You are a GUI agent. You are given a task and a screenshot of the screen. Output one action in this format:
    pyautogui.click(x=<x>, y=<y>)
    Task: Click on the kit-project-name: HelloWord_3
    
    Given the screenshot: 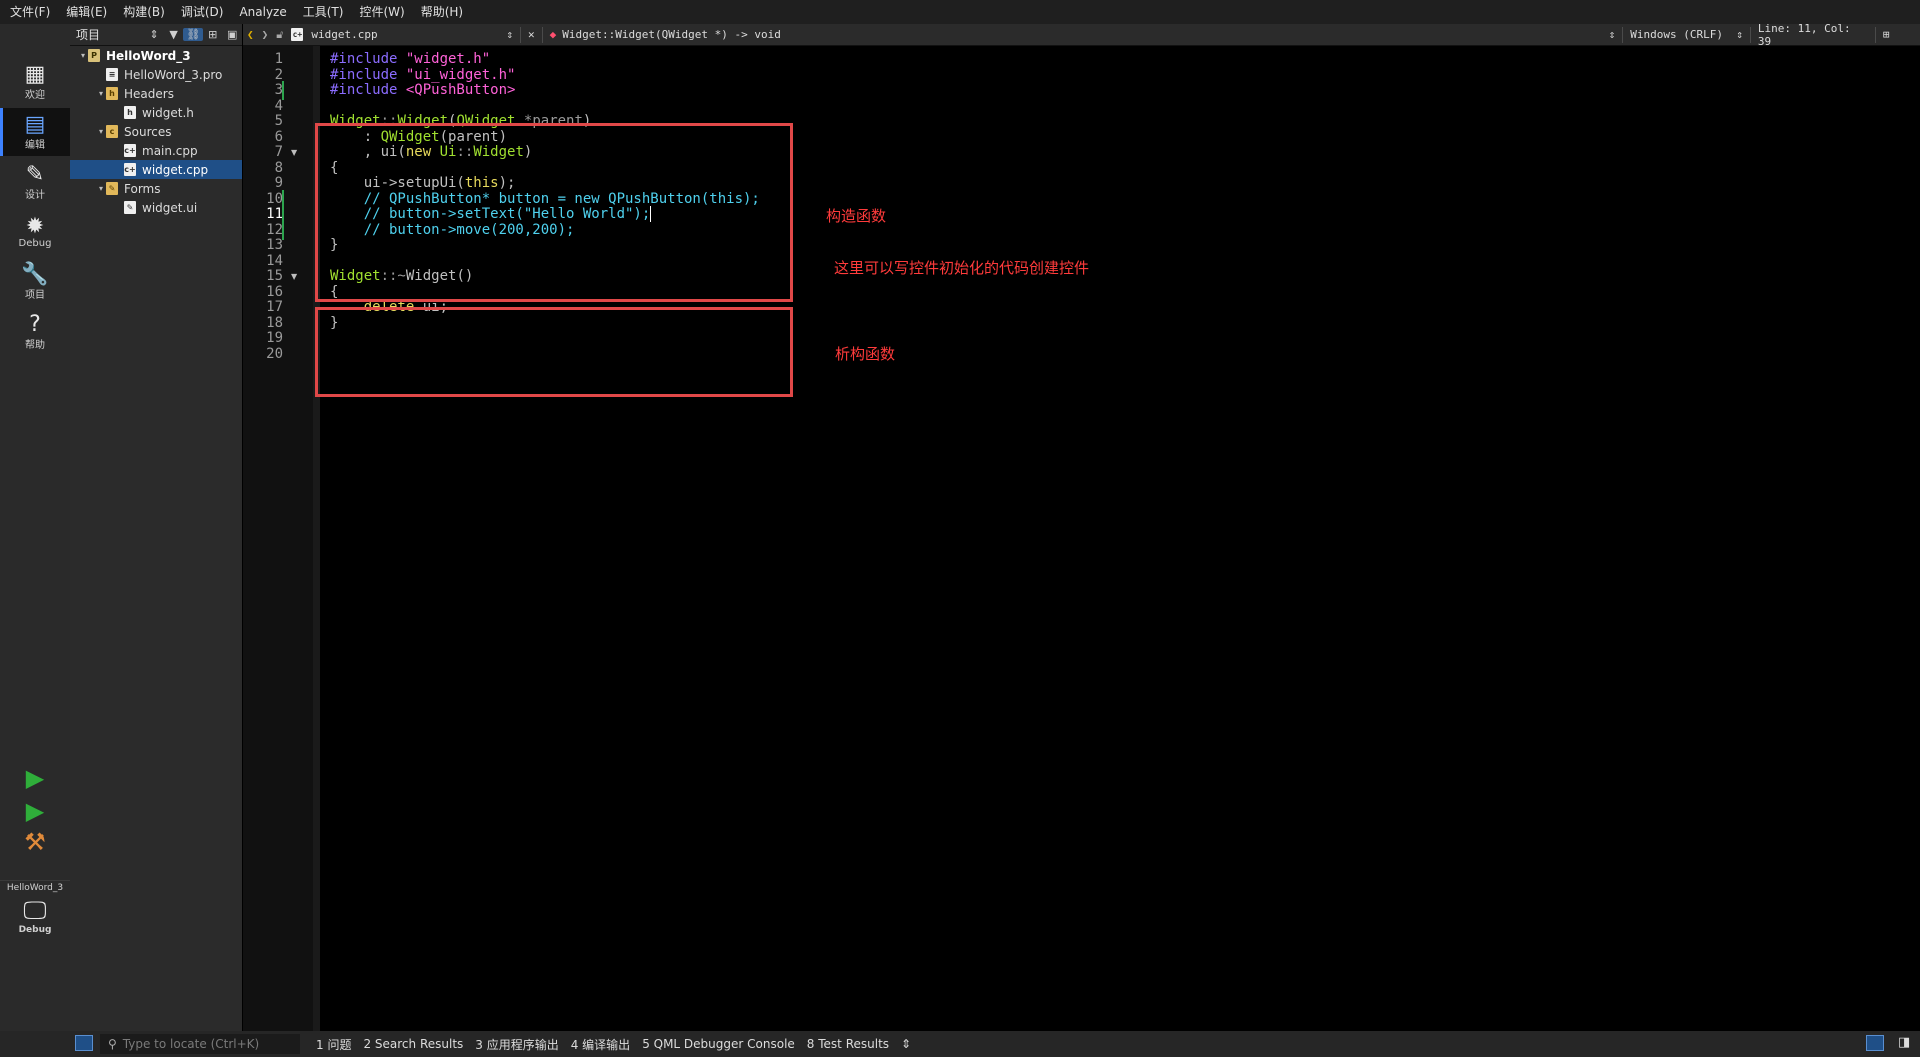 What is the action you would take?
    pyautogui.click(x=35, y=888)
    